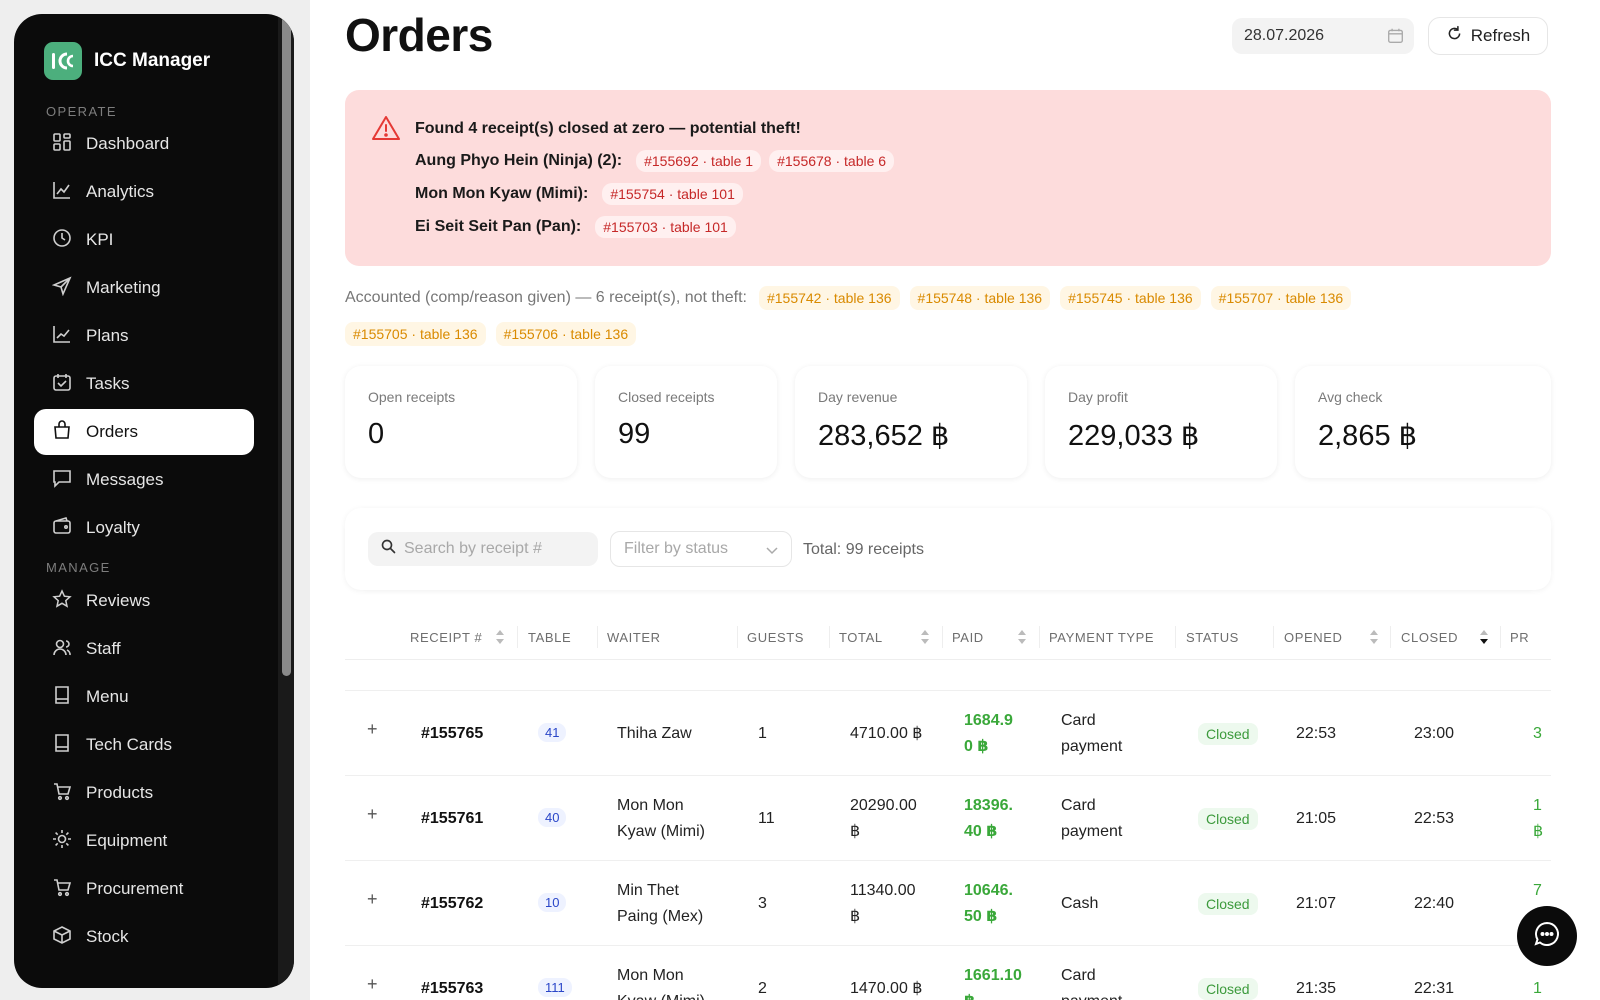 This screenshot has height=1000, width=1600. Describe the element at coordinates (552, 817) in the screenshot. I see `table-number-badge: 40` at that location.